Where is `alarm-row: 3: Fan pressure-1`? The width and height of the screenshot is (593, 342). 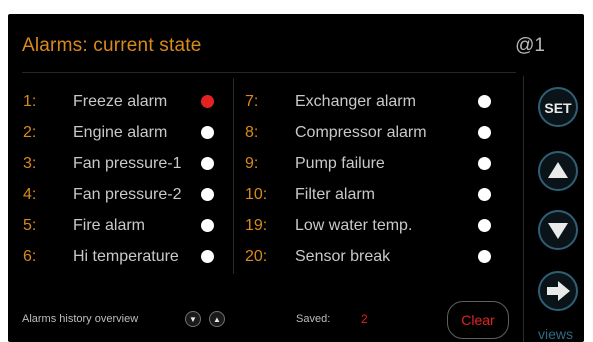 alarm-row: 3: Fan pressure-1 is located at coordinates (102, 164).